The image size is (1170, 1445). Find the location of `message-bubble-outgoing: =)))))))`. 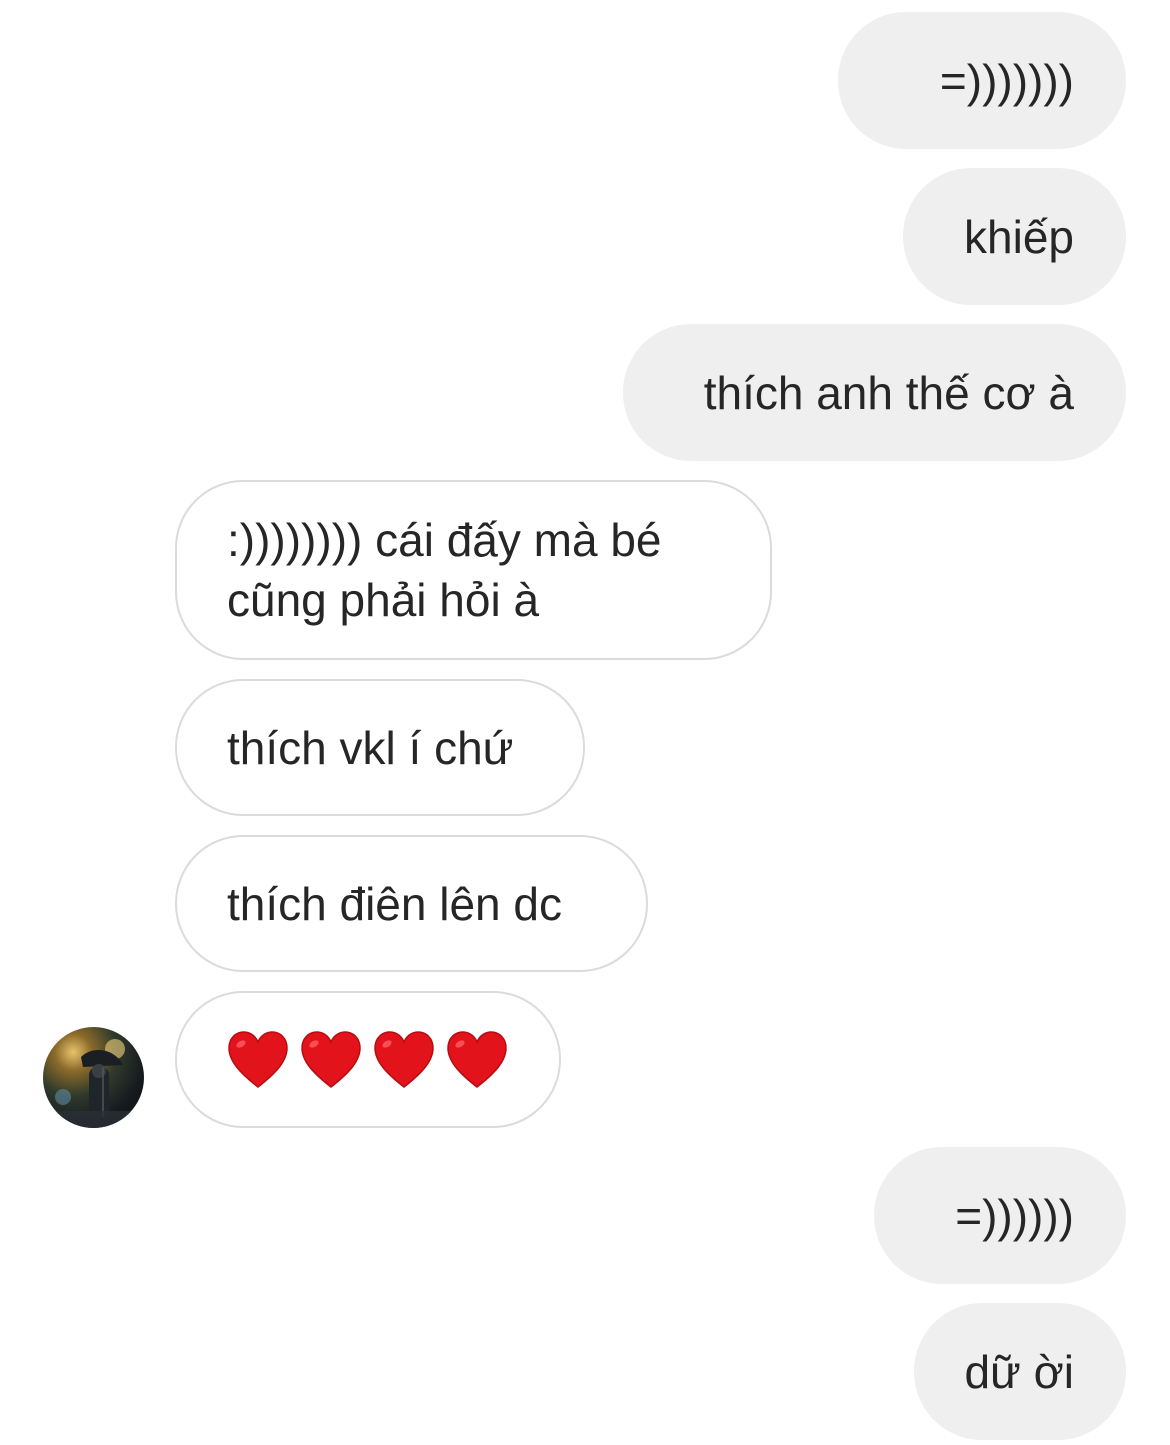

message-bubble-outgoing: =))))))) is located at coordinates (982, 80).